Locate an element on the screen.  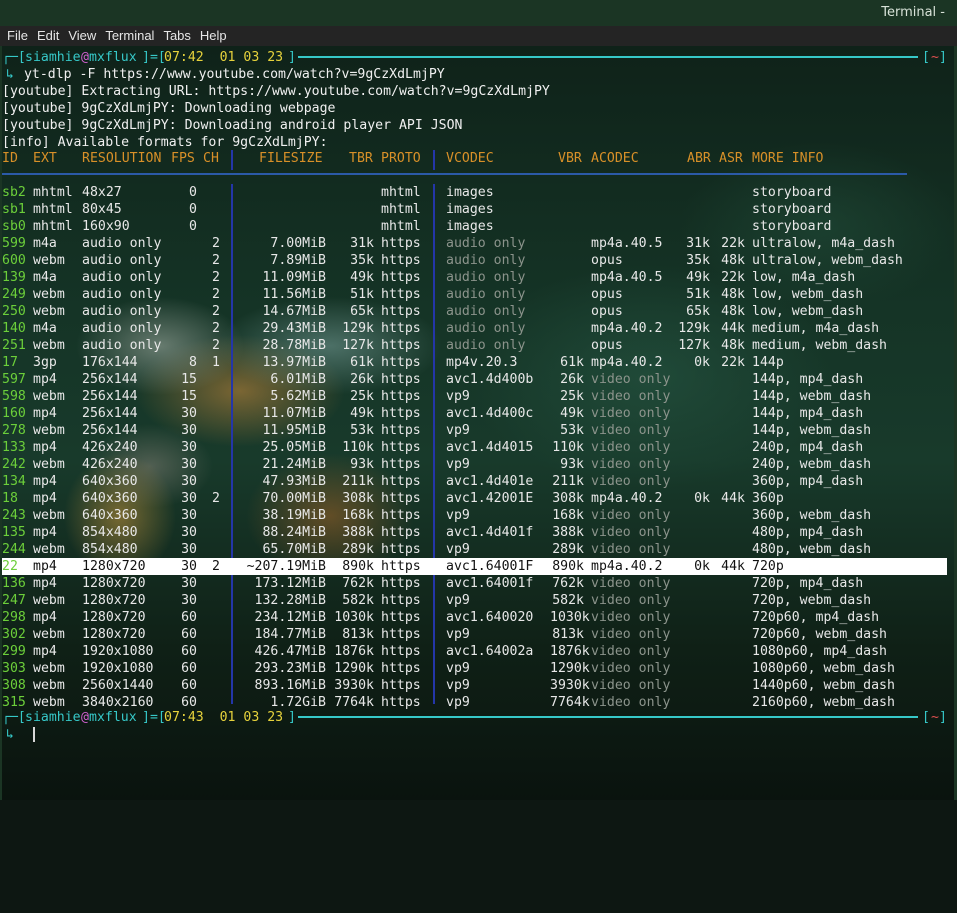
menu-terminal: Terminal is located at coordinates (126, 34).